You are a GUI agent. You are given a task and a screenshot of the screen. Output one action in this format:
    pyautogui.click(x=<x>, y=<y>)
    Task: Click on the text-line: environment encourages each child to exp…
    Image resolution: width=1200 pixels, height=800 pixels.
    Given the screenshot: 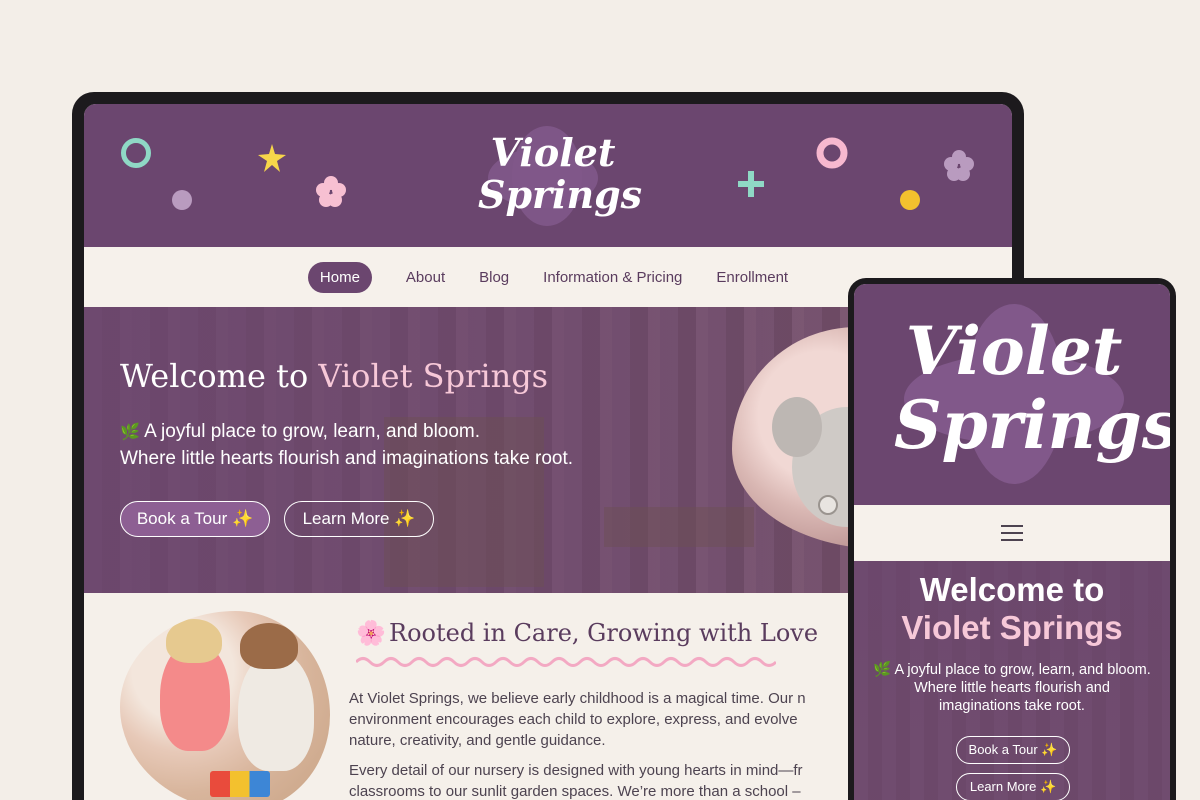 What is the action you would take?
    pyautogui.click(x=573, y=719)
    